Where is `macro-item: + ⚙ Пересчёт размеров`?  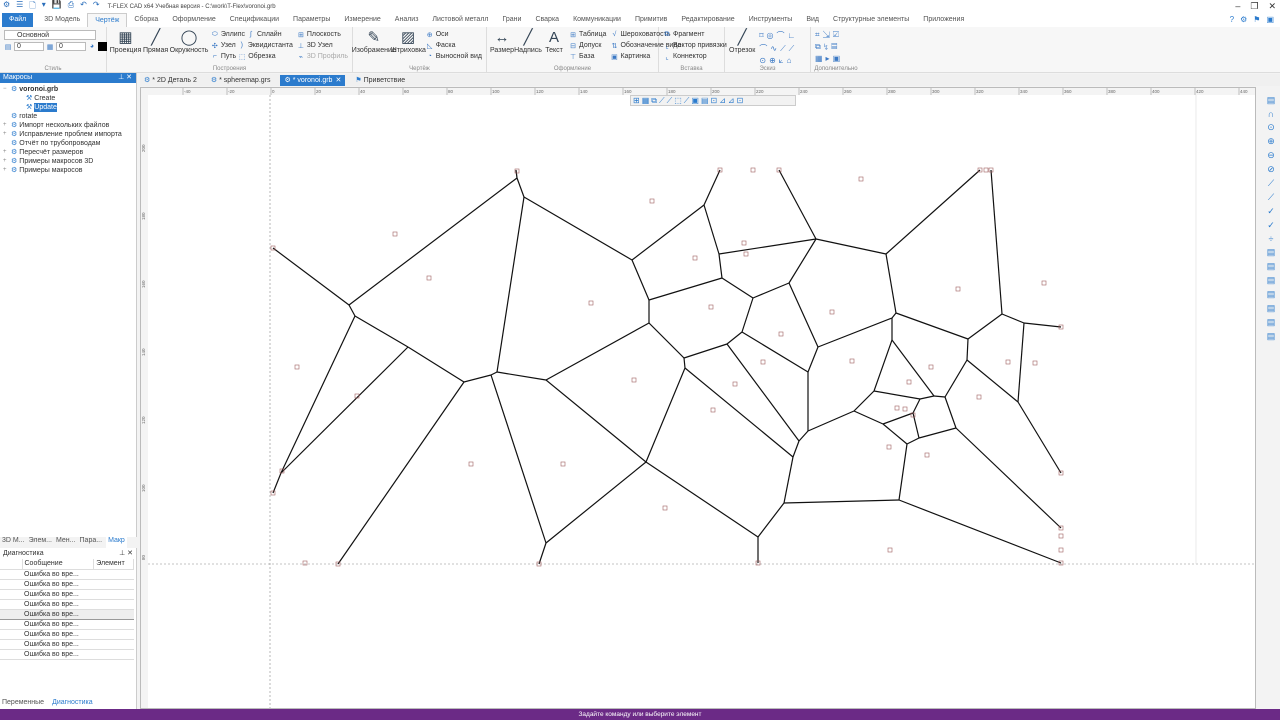
macro-item: + ⚙ Пересчёт размеров is located at coordinates (68, 152).